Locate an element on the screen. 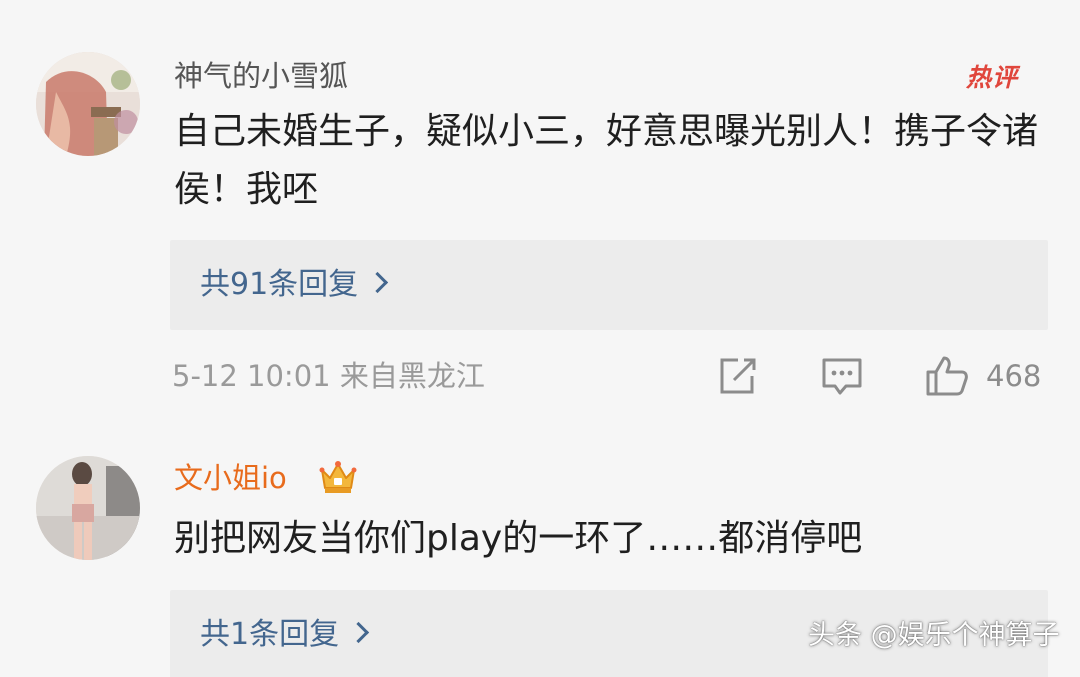 The width and height of the screenshot is (1080, 677). thumbs-up-icon is located at coordinates (947, 376).